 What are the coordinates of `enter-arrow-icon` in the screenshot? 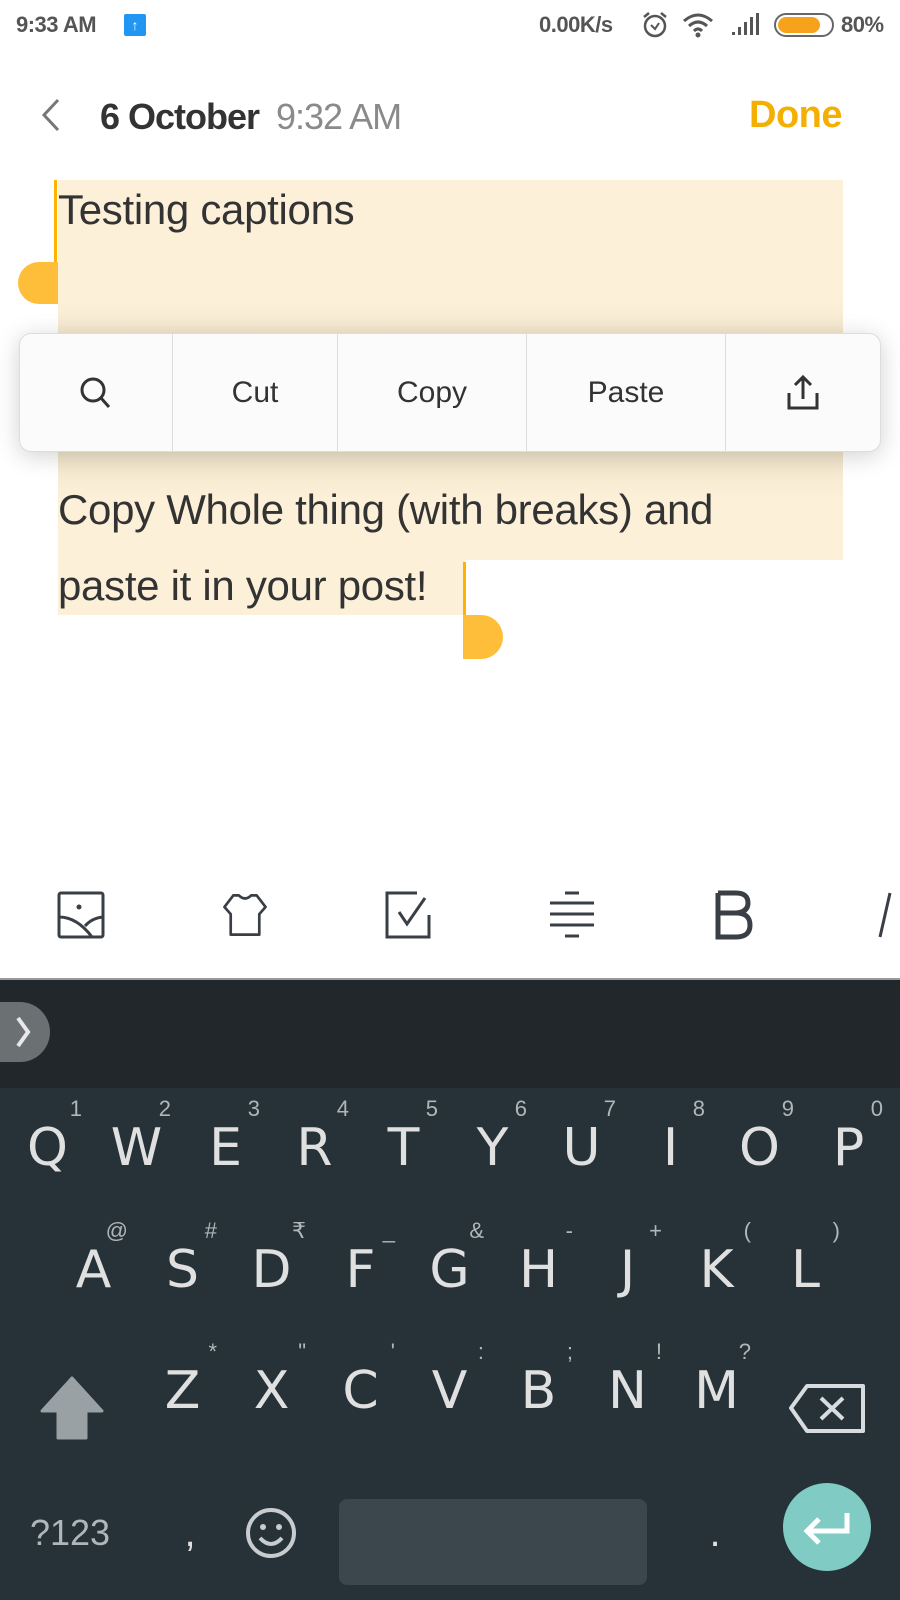 It's located at (826, 1529).